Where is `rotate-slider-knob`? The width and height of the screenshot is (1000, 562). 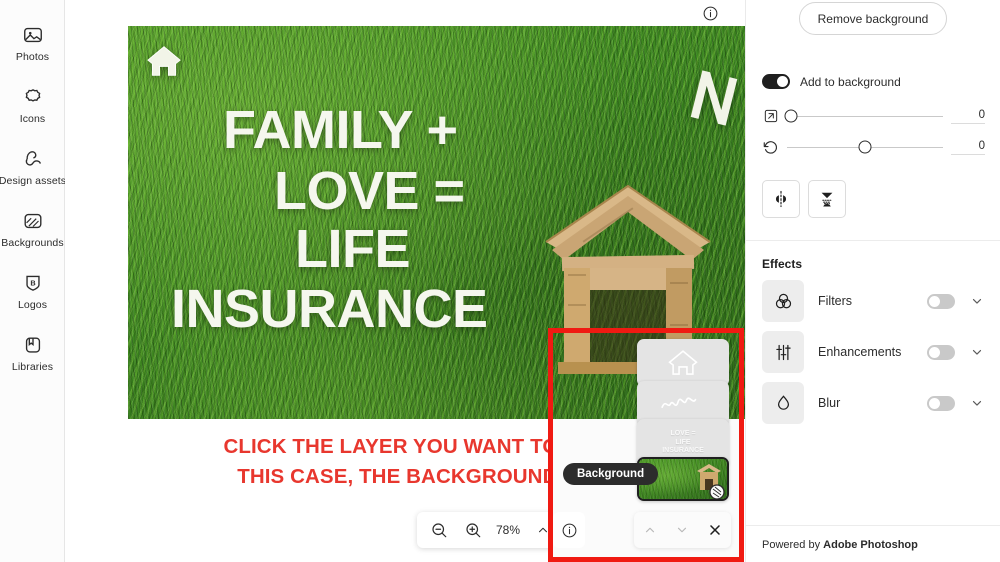 rotate-slider-knob is located at coordinates (865, 147).